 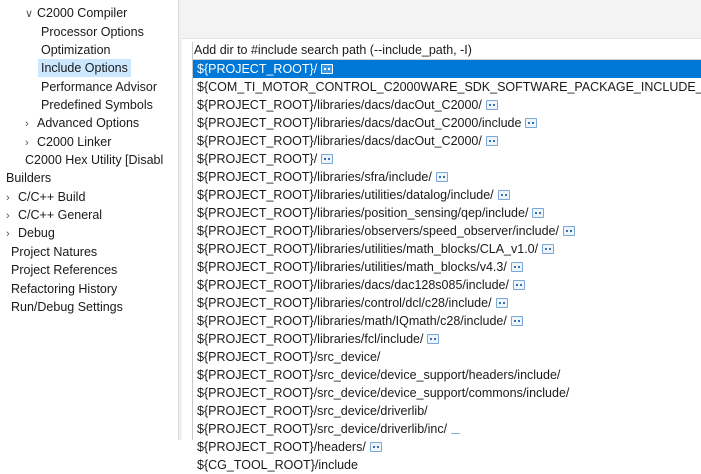 I want to click on tree-item: Optimization, so click(x=75, y=50).